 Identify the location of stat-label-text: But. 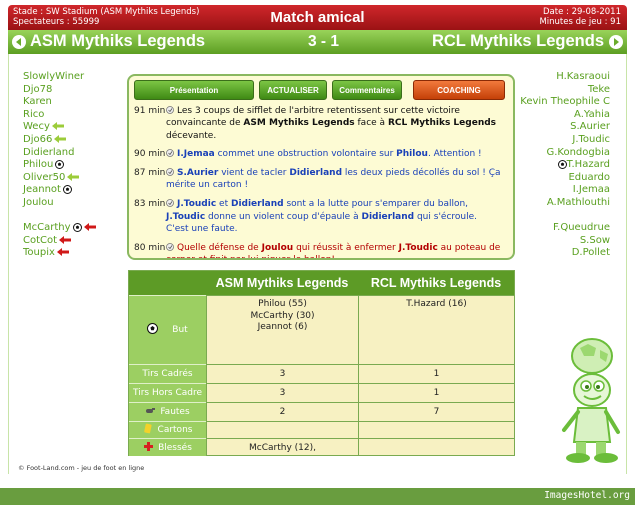
(180, 330).